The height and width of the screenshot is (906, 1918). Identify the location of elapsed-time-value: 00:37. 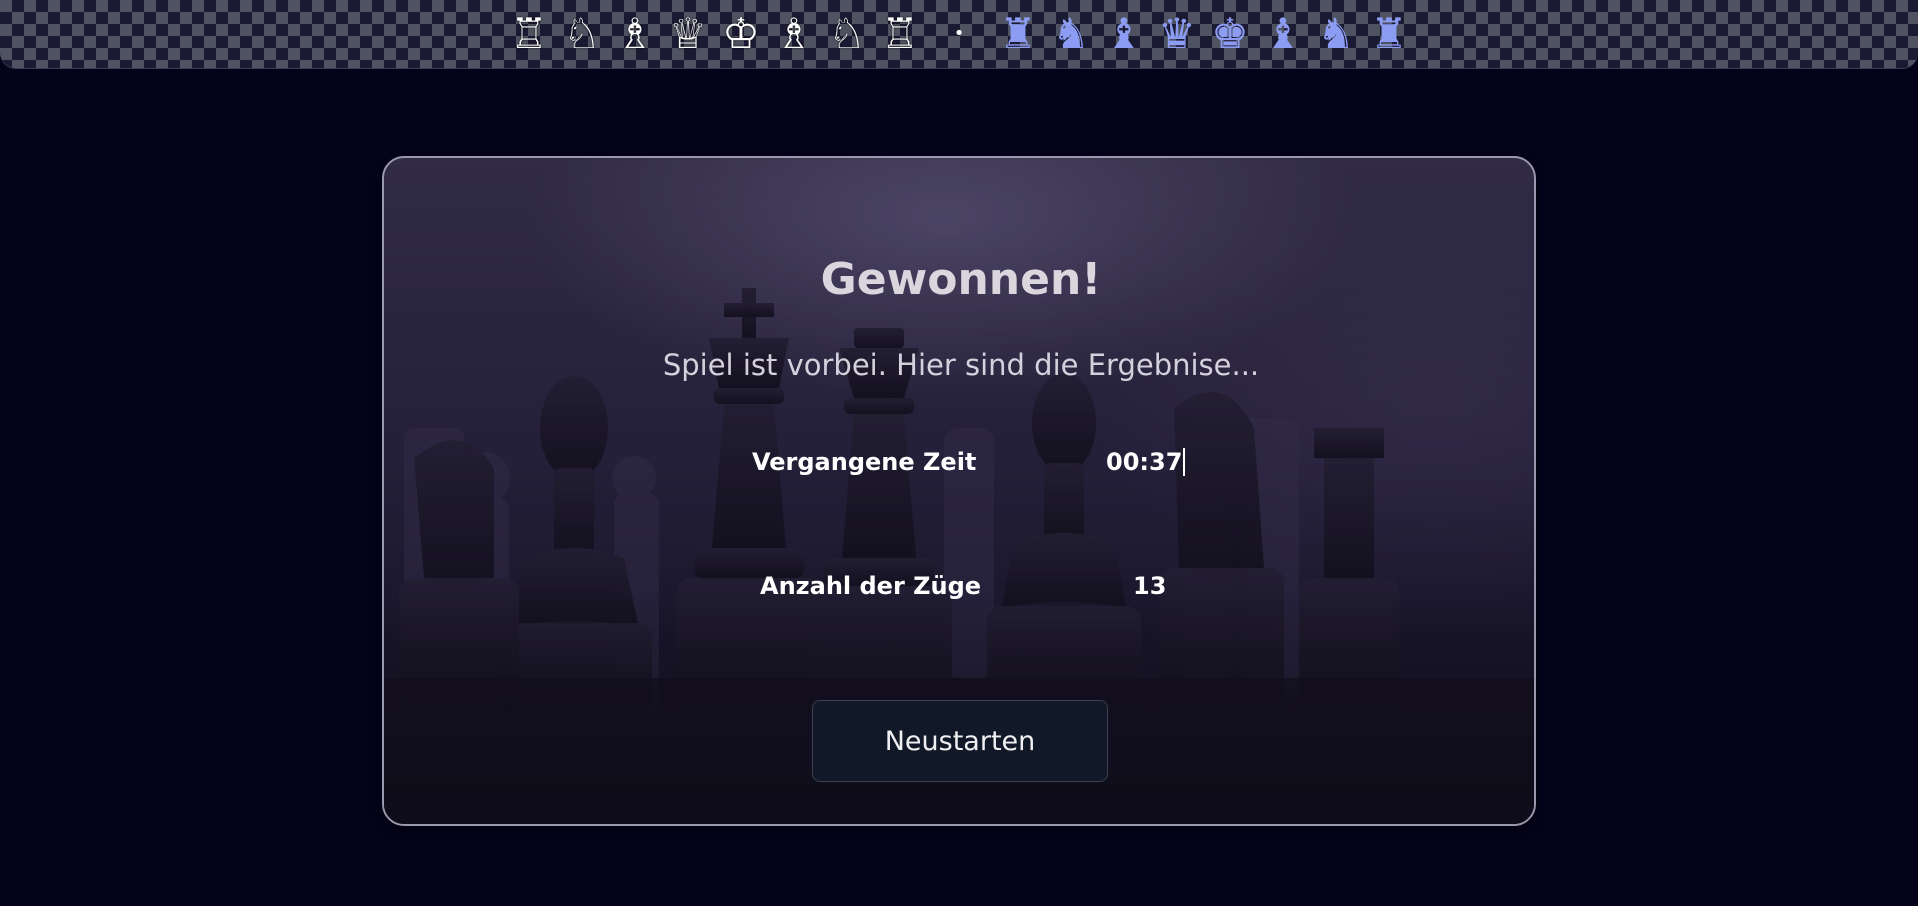
(1146, 462).